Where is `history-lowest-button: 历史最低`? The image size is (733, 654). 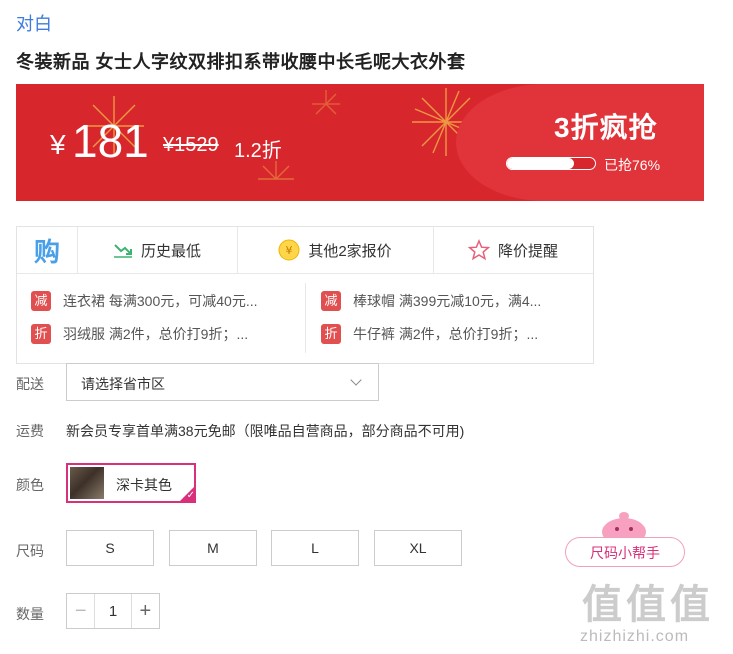
history-lowest-button: 历史最低 is located at coordinates (157, 250).